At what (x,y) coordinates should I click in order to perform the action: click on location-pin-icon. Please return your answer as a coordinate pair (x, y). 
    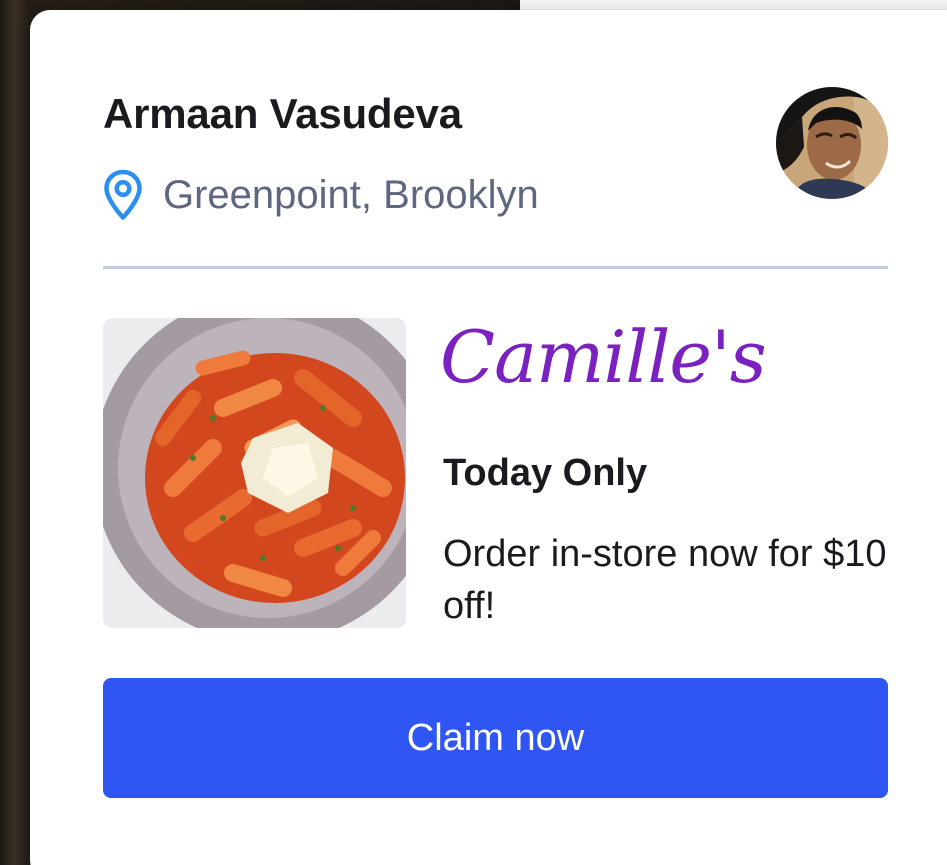
    Looking at the image, I should click on (123, 194).